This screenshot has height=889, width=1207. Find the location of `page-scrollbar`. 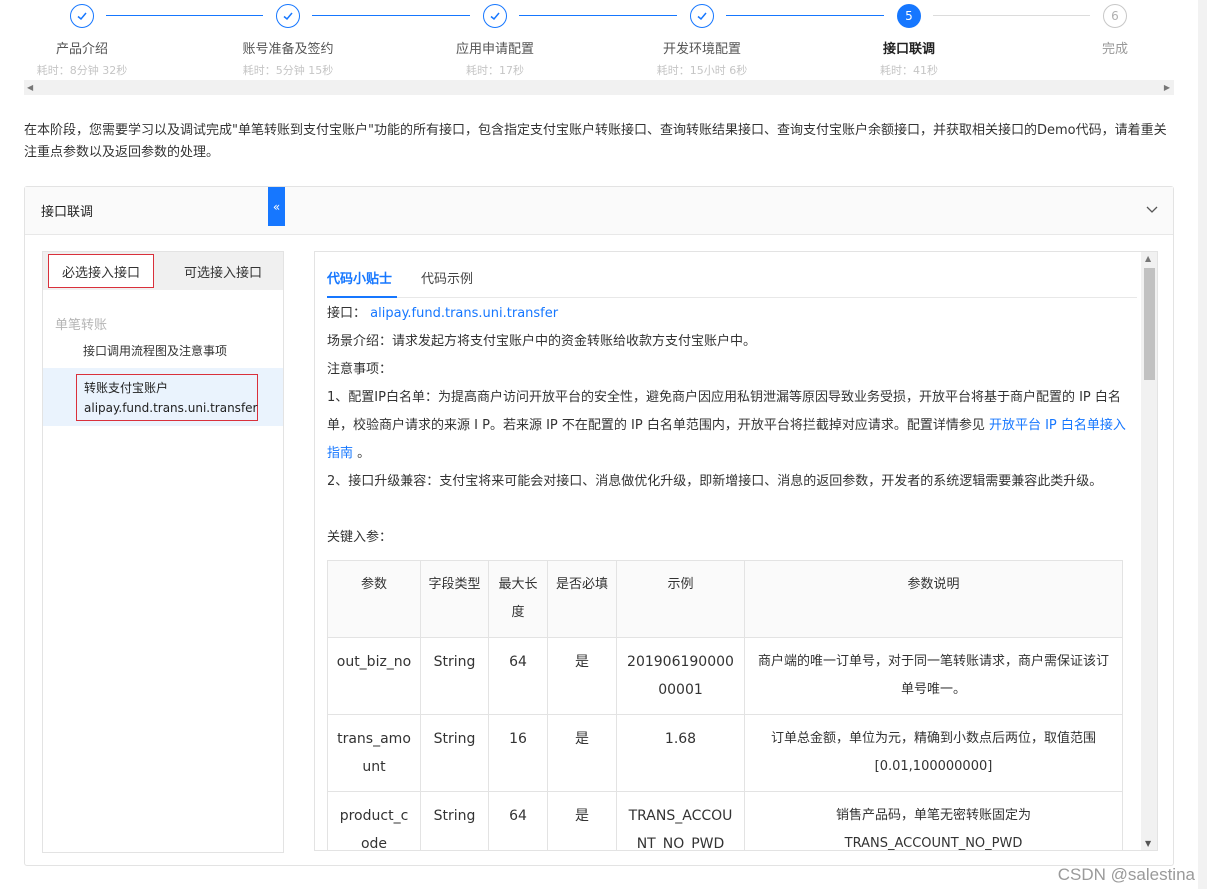

page-scrollbar is located at coordinates (1202, 444).